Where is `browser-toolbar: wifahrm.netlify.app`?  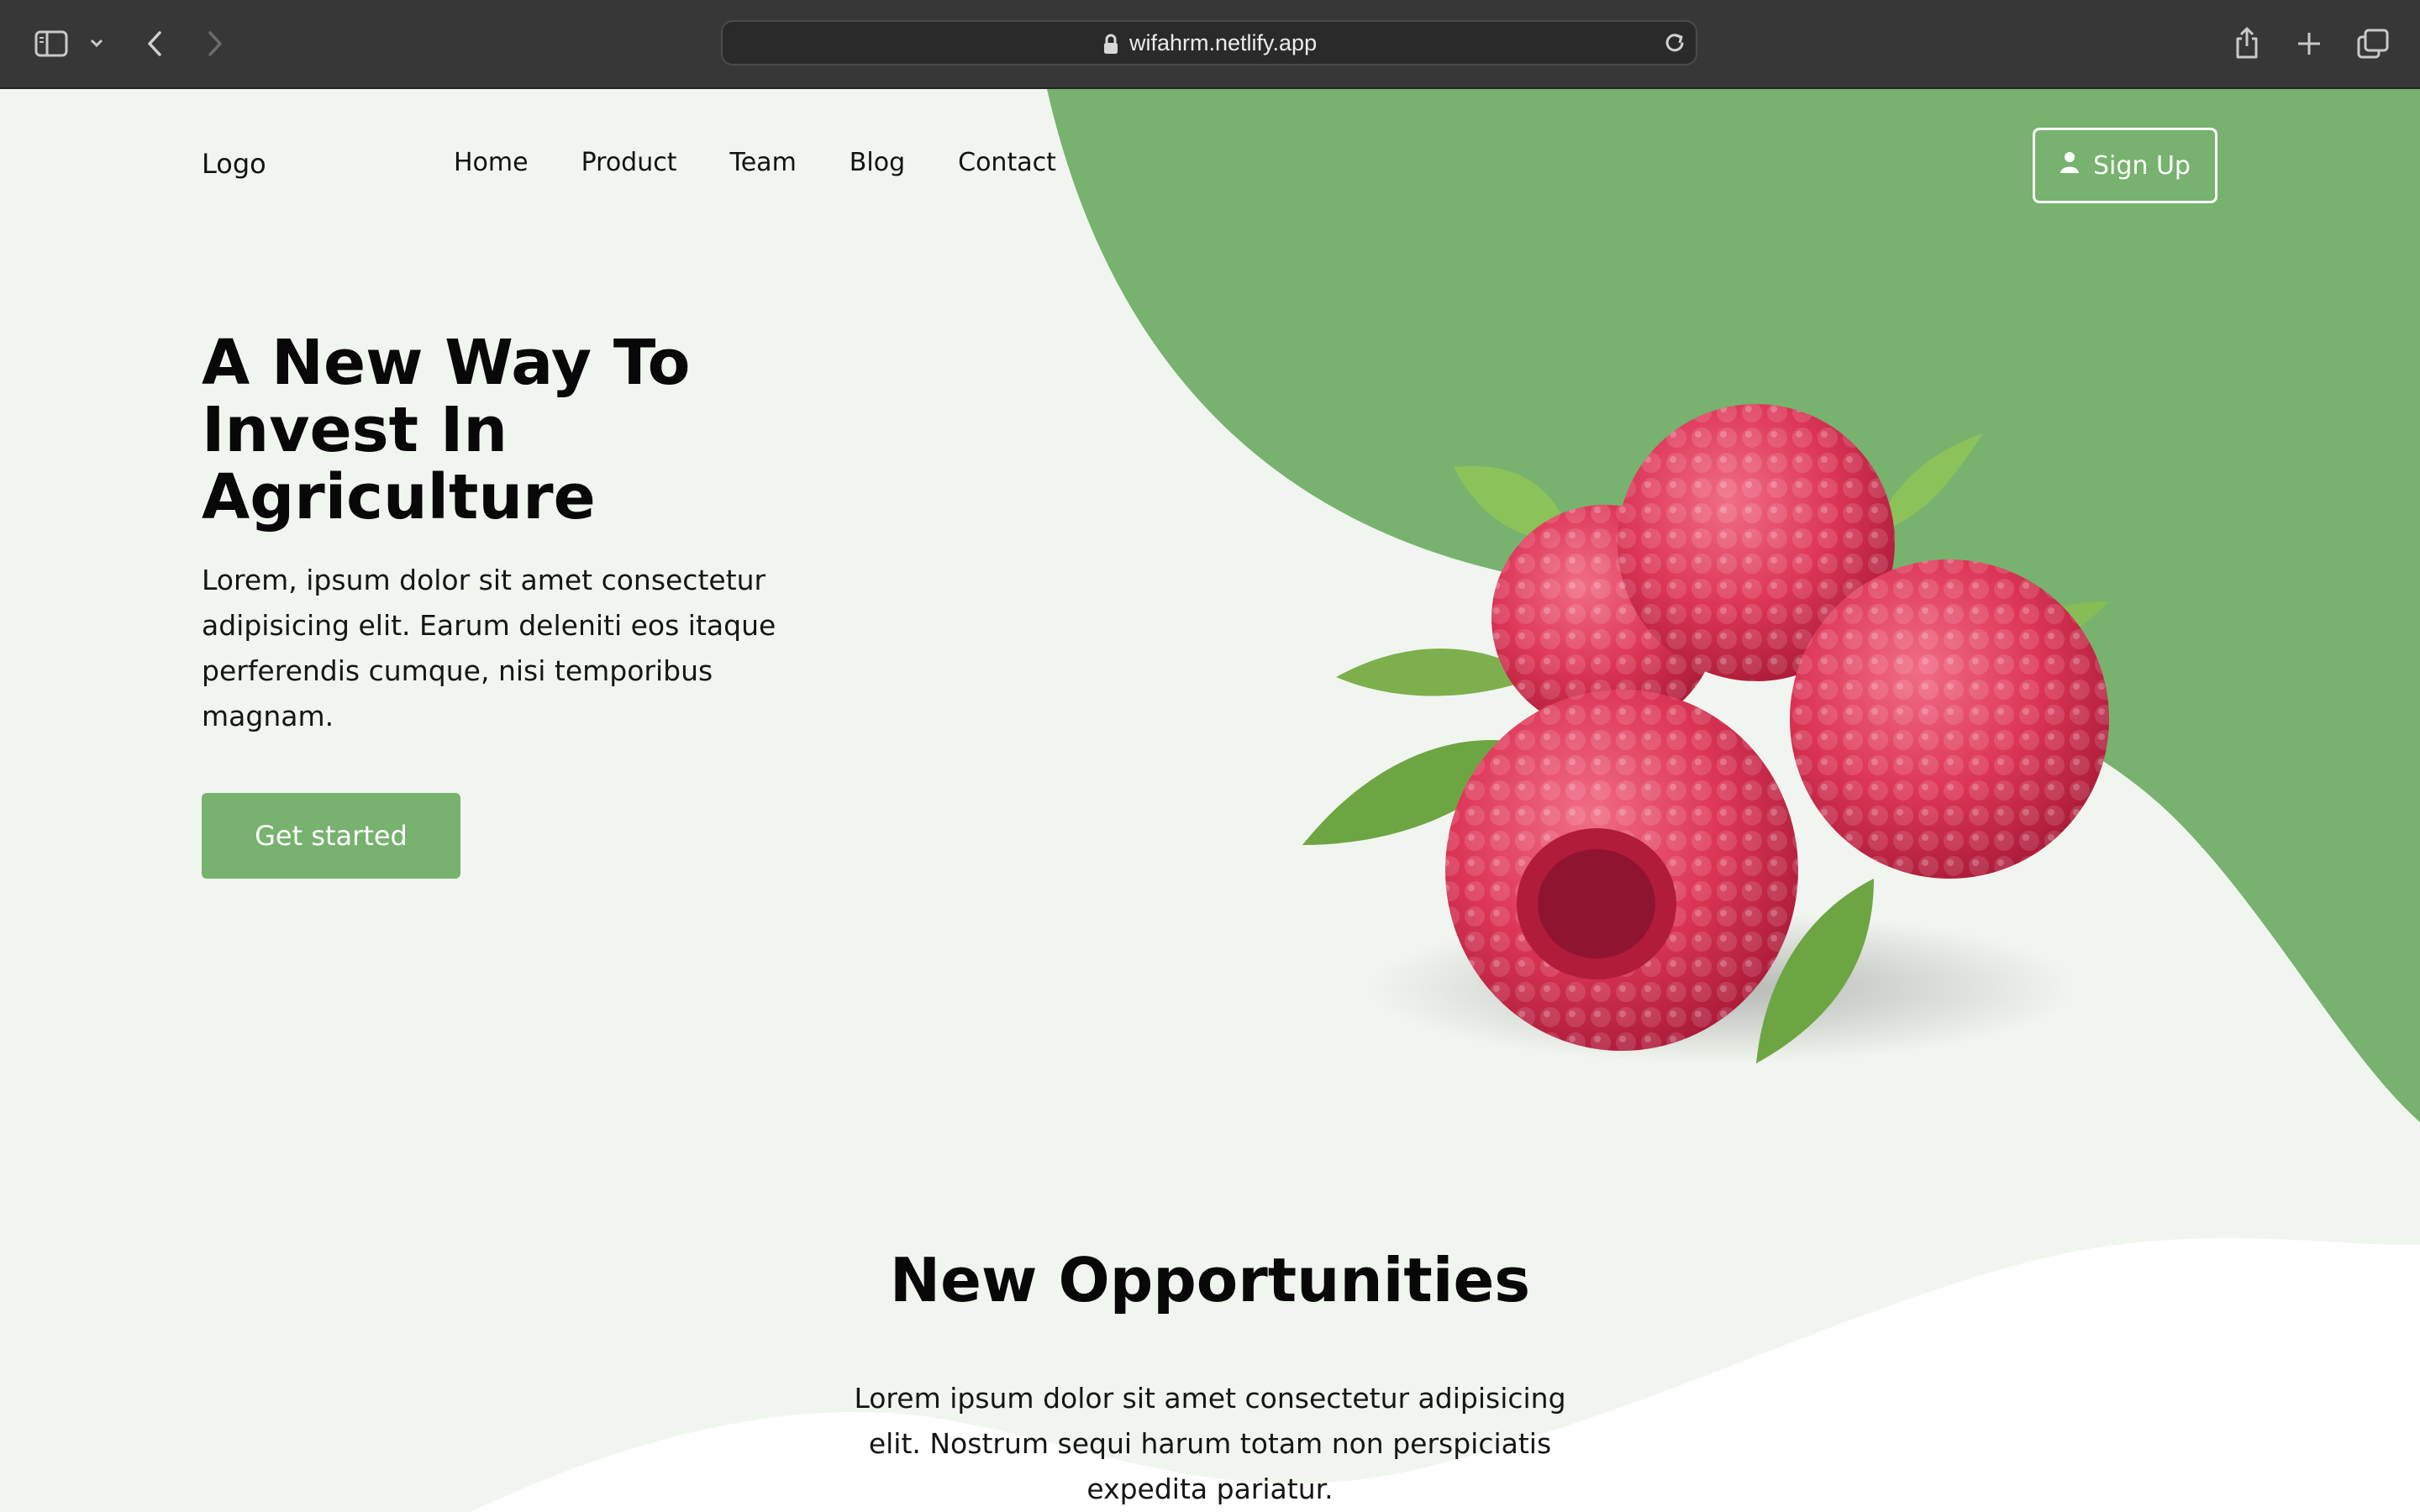 browser-toolbar: wifahrm.netlify.app is located at coordinates (1210, 44).